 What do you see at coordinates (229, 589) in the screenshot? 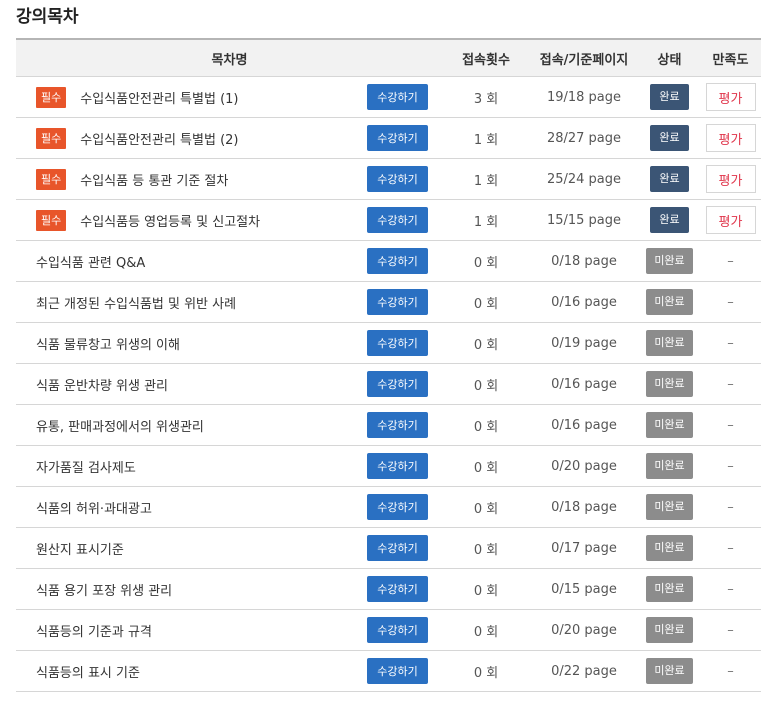
I see `lecture-title-cell: 식품 용기 포장 위생 관리 수강하기` at bounding box center [229, 589].